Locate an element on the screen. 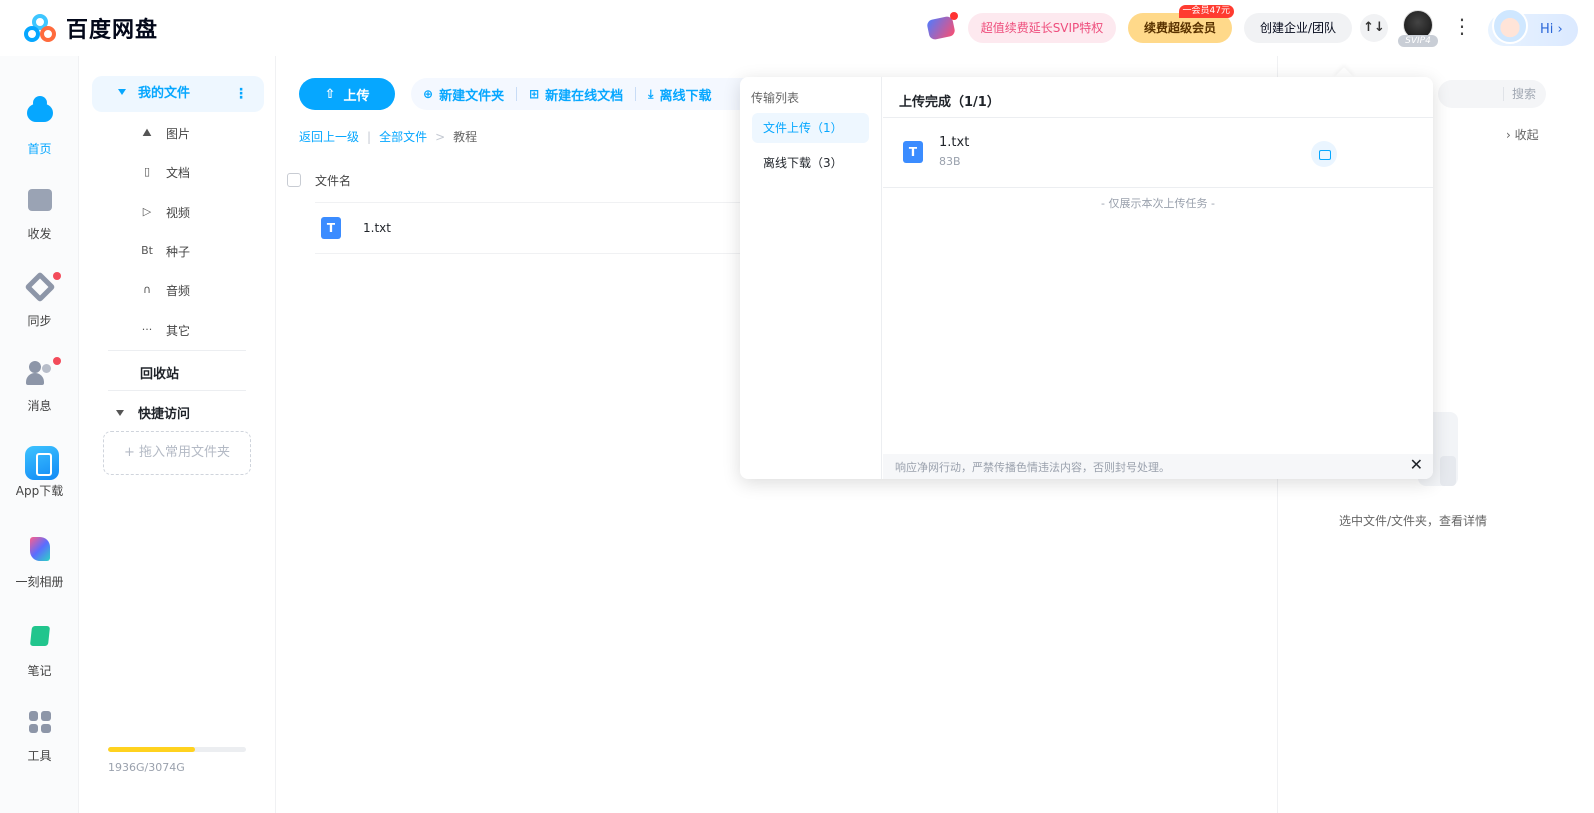 This screenshot has height=813, width=1594. offline-label: 离线下载 is located at coordinates (685, 96).